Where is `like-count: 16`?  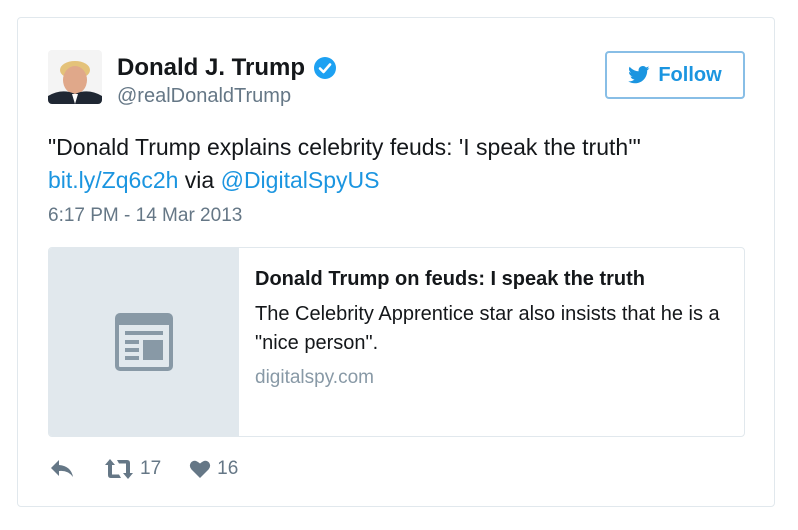
like-count: 16 is located at coordinates (228, 468).